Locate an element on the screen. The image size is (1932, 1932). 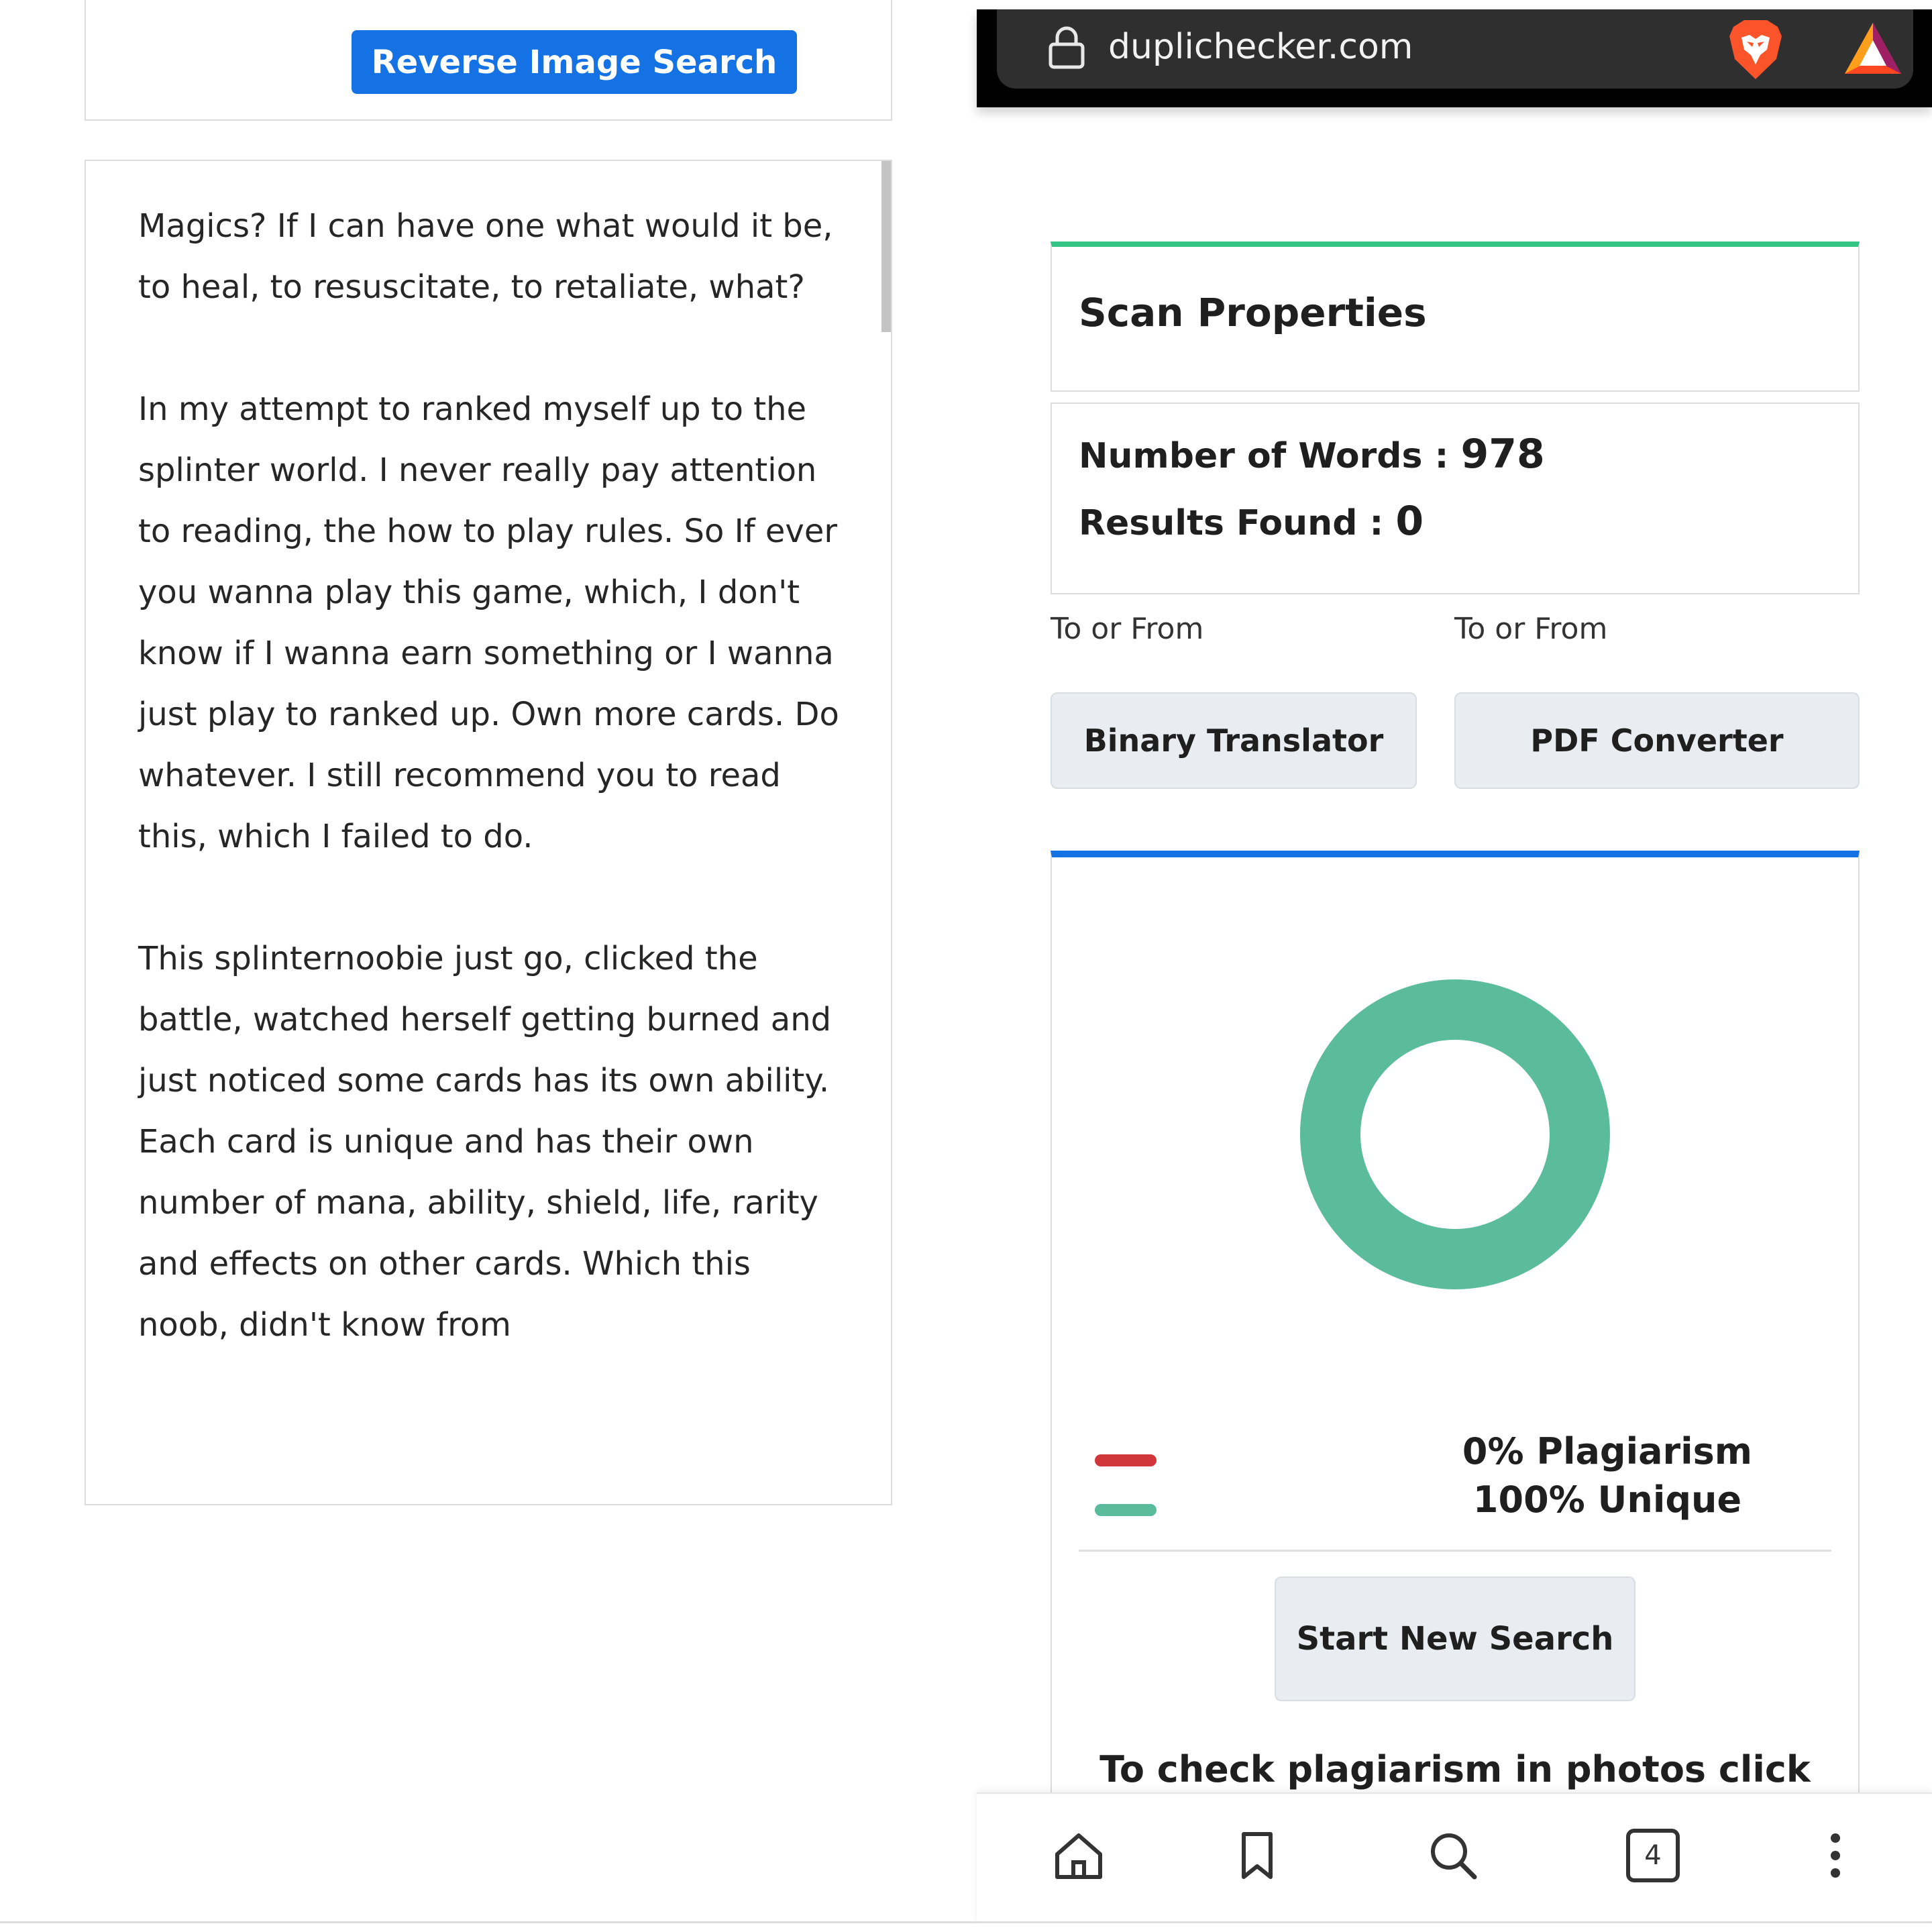
scan-title: Scan Properties is located at coordinates (1253, 312).